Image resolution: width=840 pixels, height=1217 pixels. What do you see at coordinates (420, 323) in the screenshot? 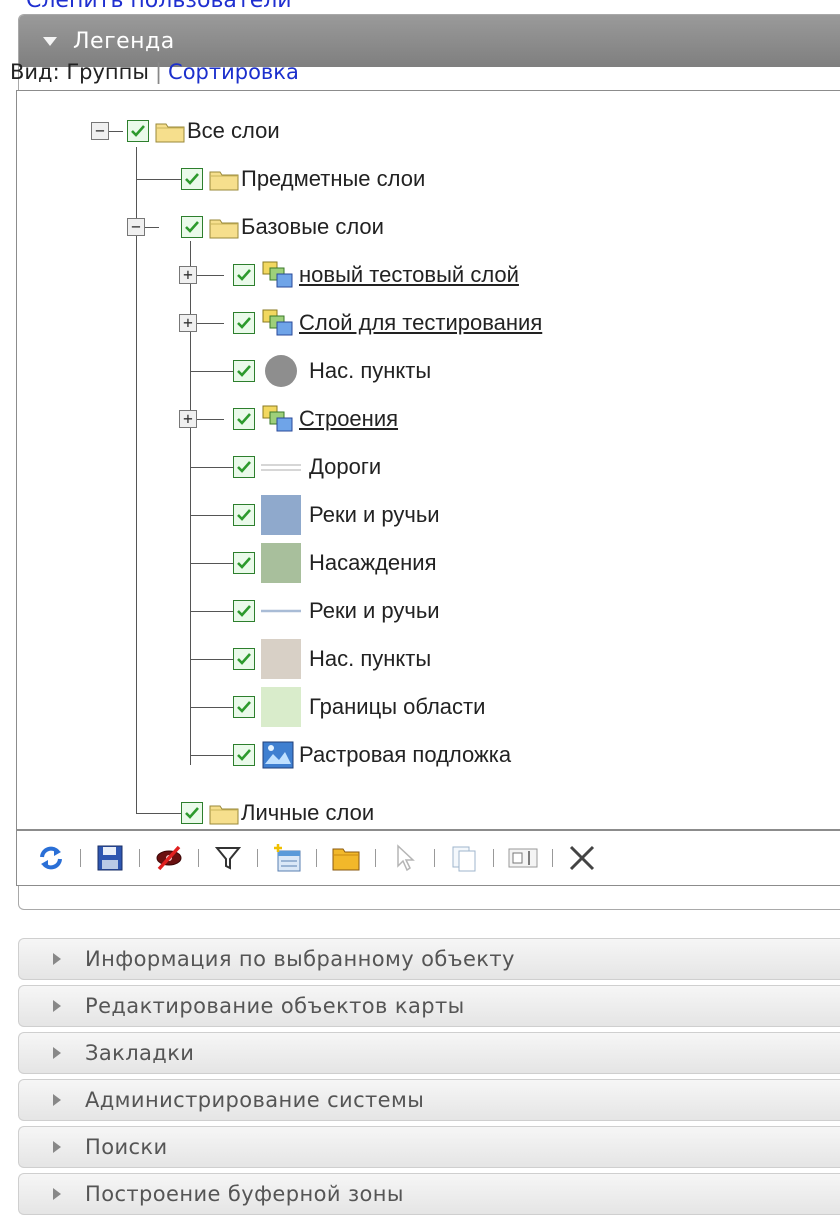
I see `tree-node-label: Слой для тестирования` at bounding box center [420, 323].